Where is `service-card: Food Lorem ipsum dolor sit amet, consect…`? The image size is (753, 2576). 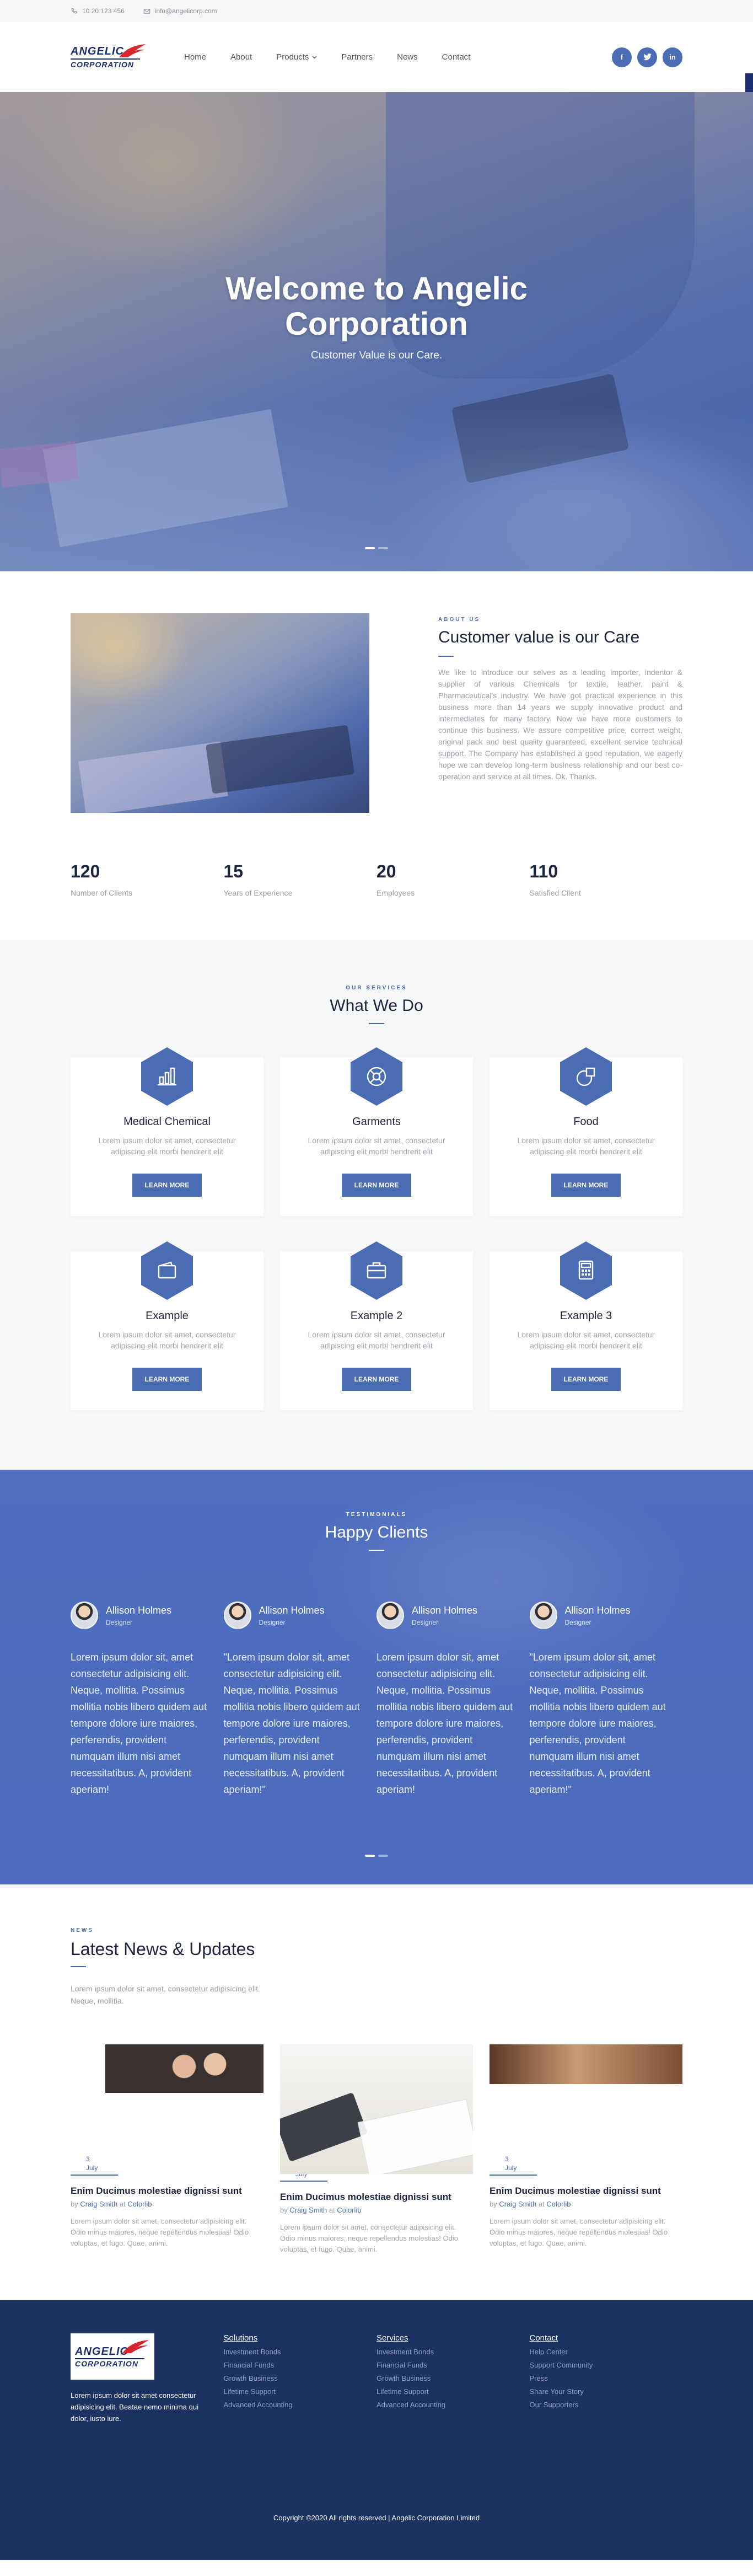 service-card: Food Lorem ipsum dolor sit amet, consect… is located at coordinates (586, 1131).